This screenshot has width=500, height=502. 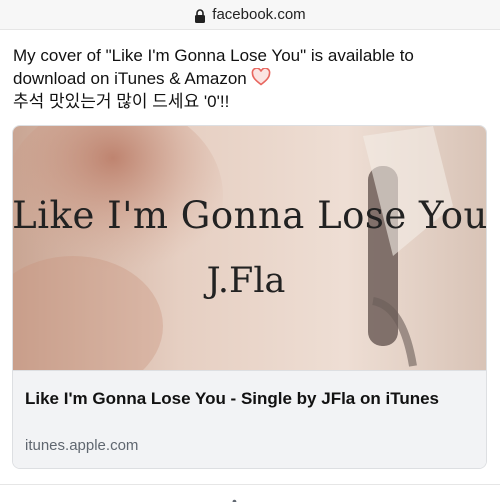 I want to click on bottom-action-bar: •, so click(x=250, y=493).